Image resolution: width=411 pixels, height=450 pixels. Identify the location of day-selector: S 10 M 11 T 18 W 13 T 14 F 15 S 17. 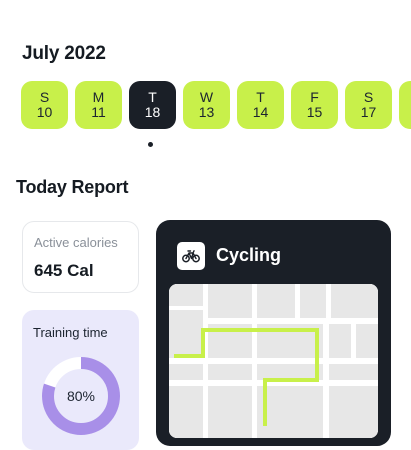
(216, 105).